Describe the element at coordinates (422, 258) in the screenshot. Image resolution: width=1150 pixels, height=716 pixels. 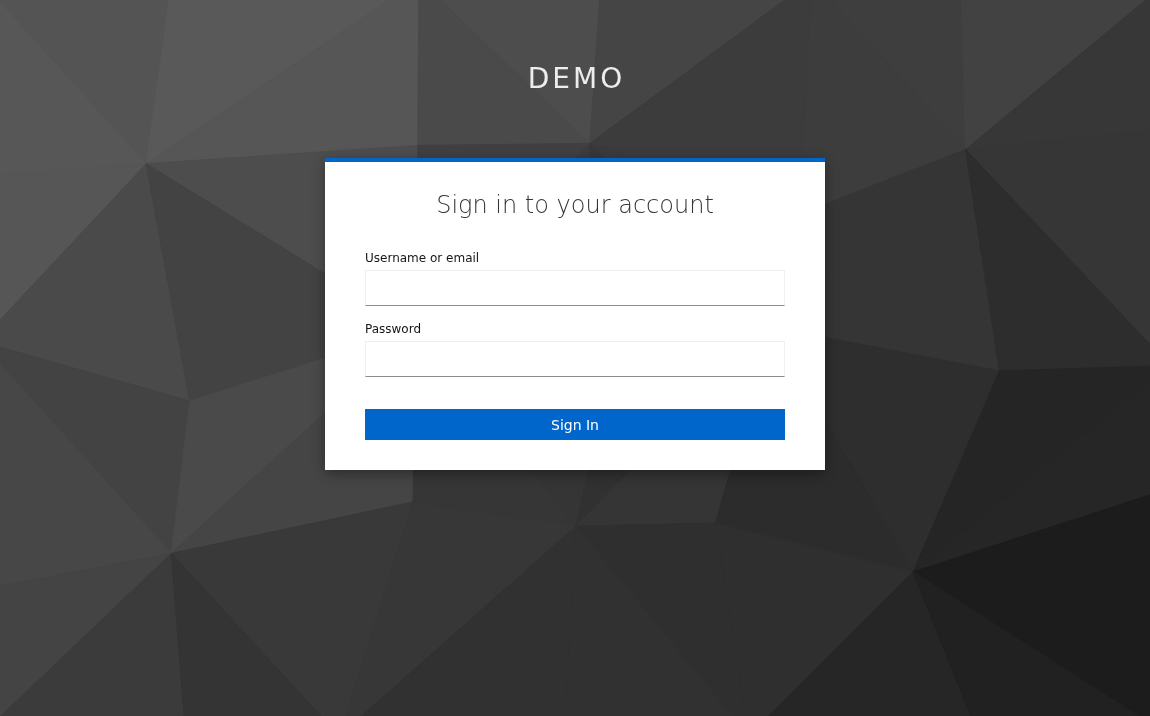
I see `field-label: Username or email` at that location.